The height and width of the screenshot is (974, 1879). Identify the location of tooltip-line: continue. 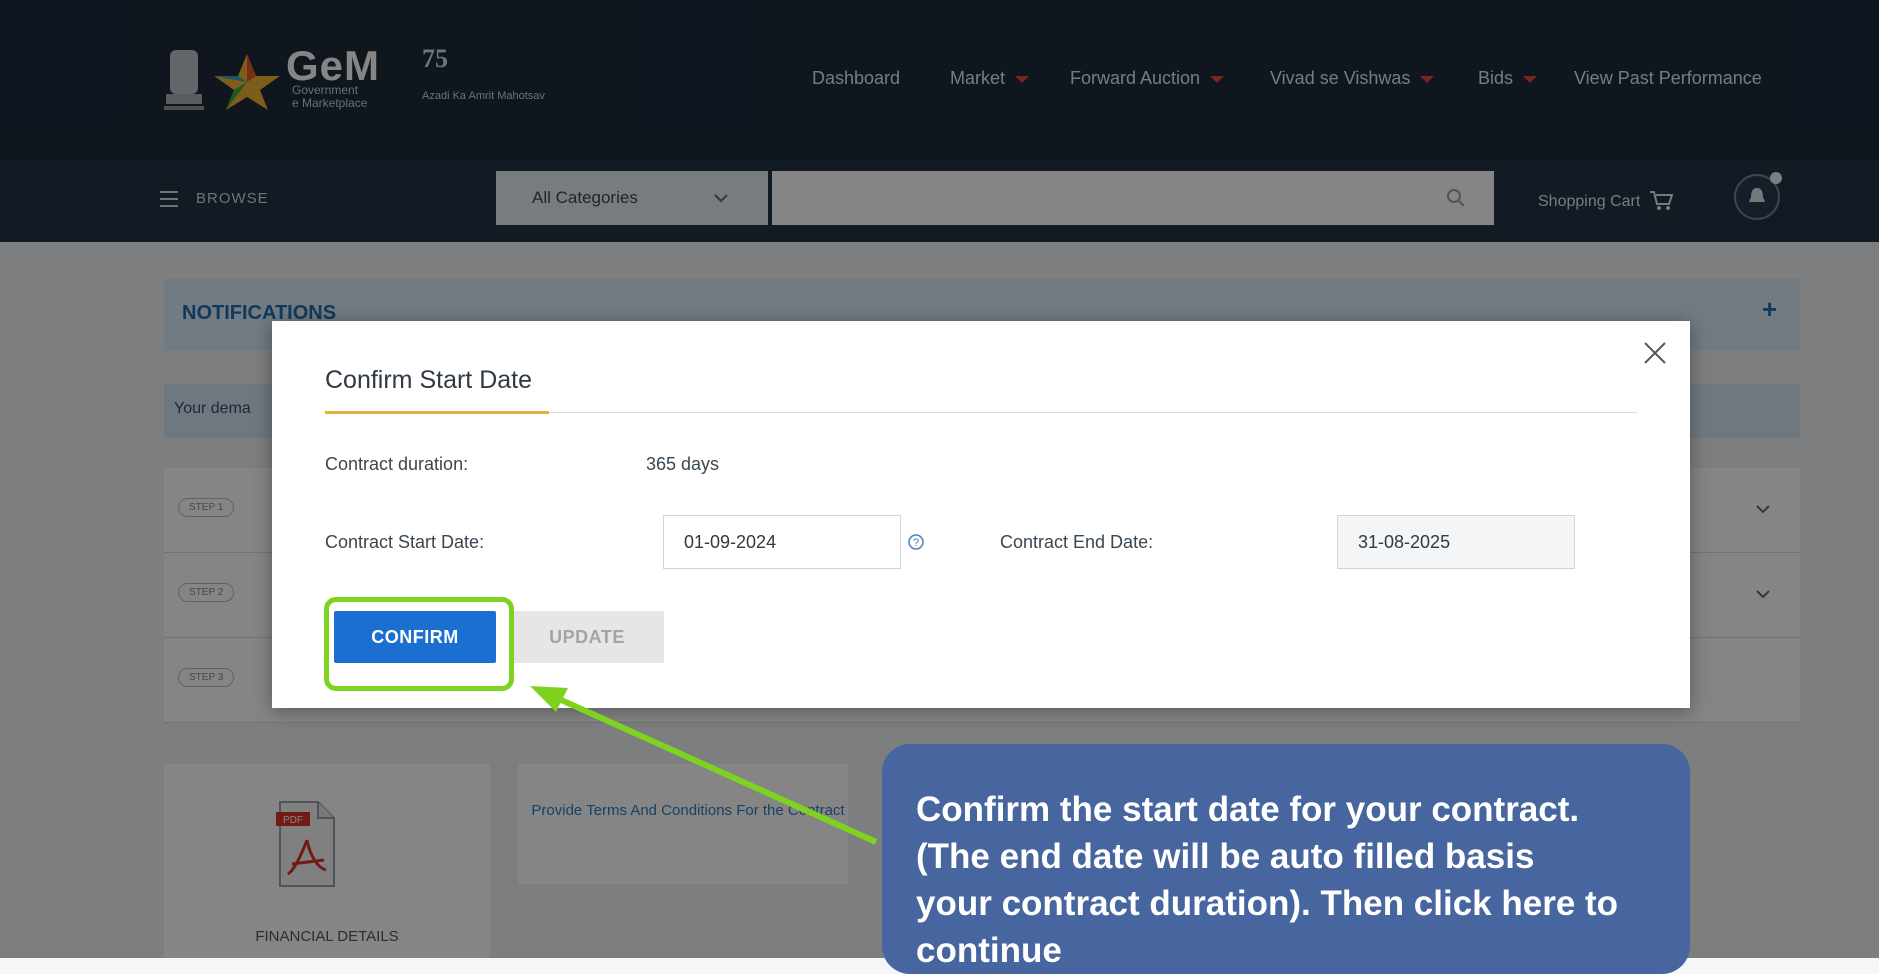
(989, 950).